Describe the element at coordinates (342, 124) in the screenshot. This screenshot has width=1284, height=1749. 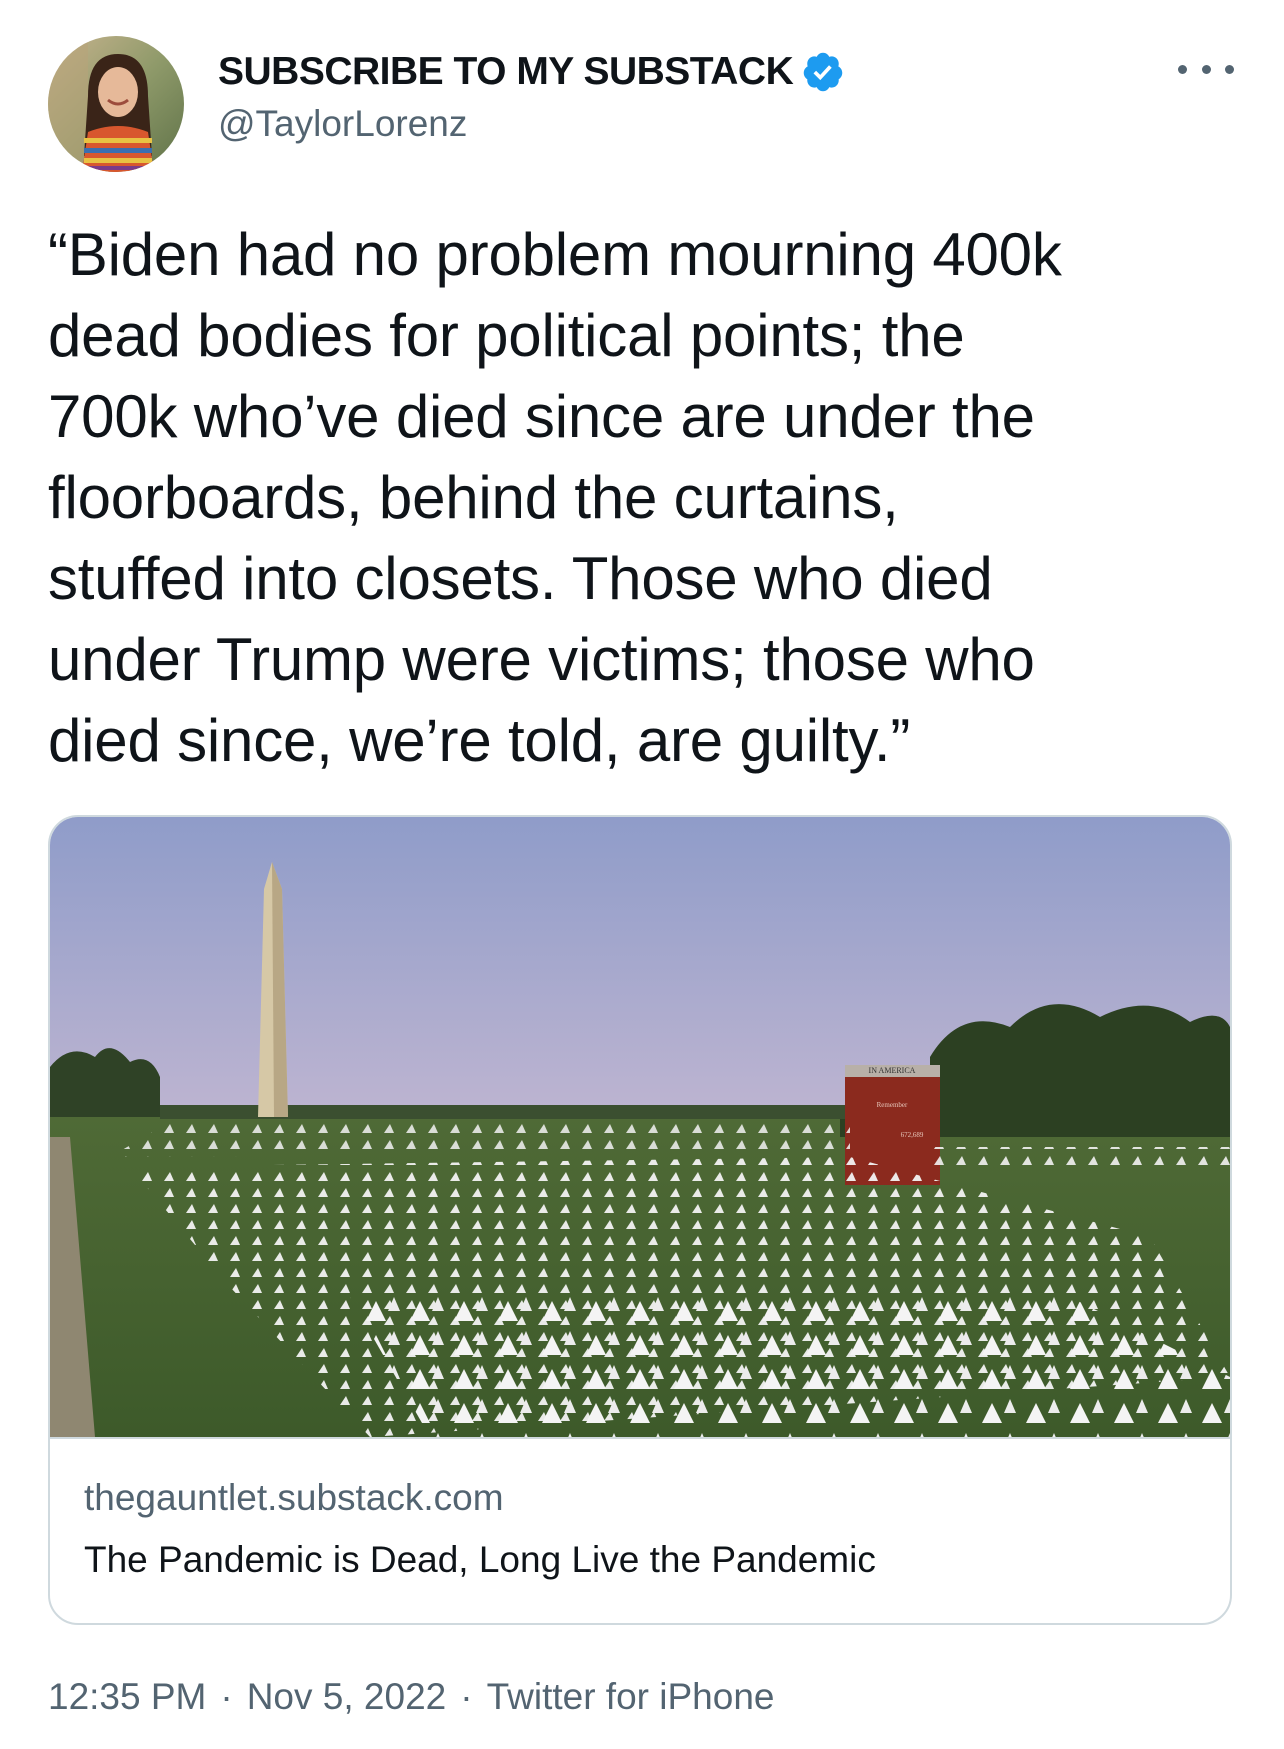
I see `author-handle: @TaylorLorenz` at that location.